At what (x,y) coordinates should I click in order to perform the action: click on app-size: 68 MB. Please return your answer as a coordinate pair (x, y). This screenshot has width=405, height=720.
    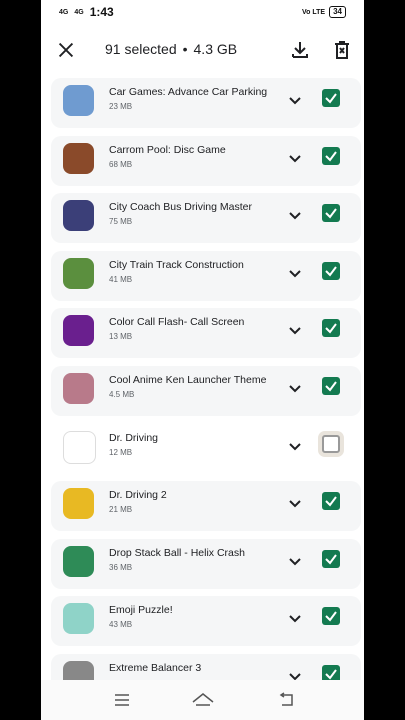
    Looking at the image, I should click on (121, 164).